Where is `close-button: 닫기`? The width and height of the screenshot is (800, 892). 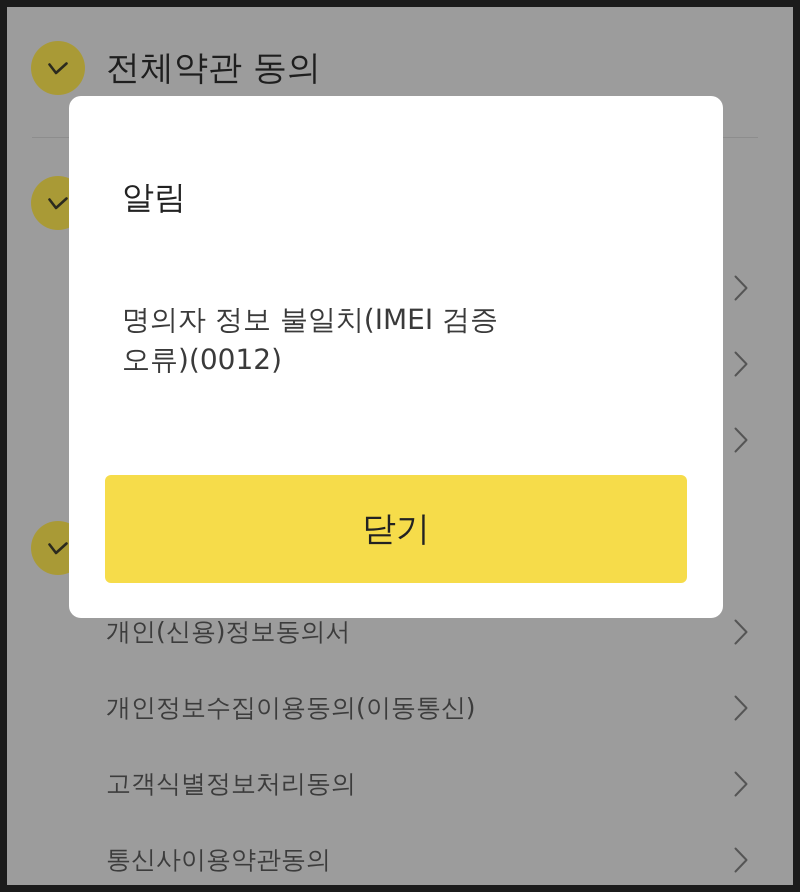 close-button: 닫기 is located at coordinates (396, 529).